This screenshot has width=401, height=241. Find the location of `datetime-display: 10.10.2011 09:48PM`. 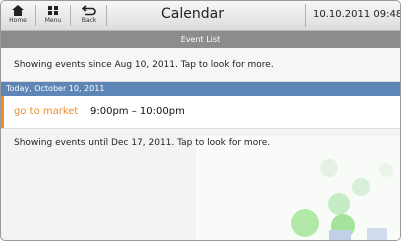

datetime-display: 10.10.2011 09:48PM is located at coordinates (357, 14).